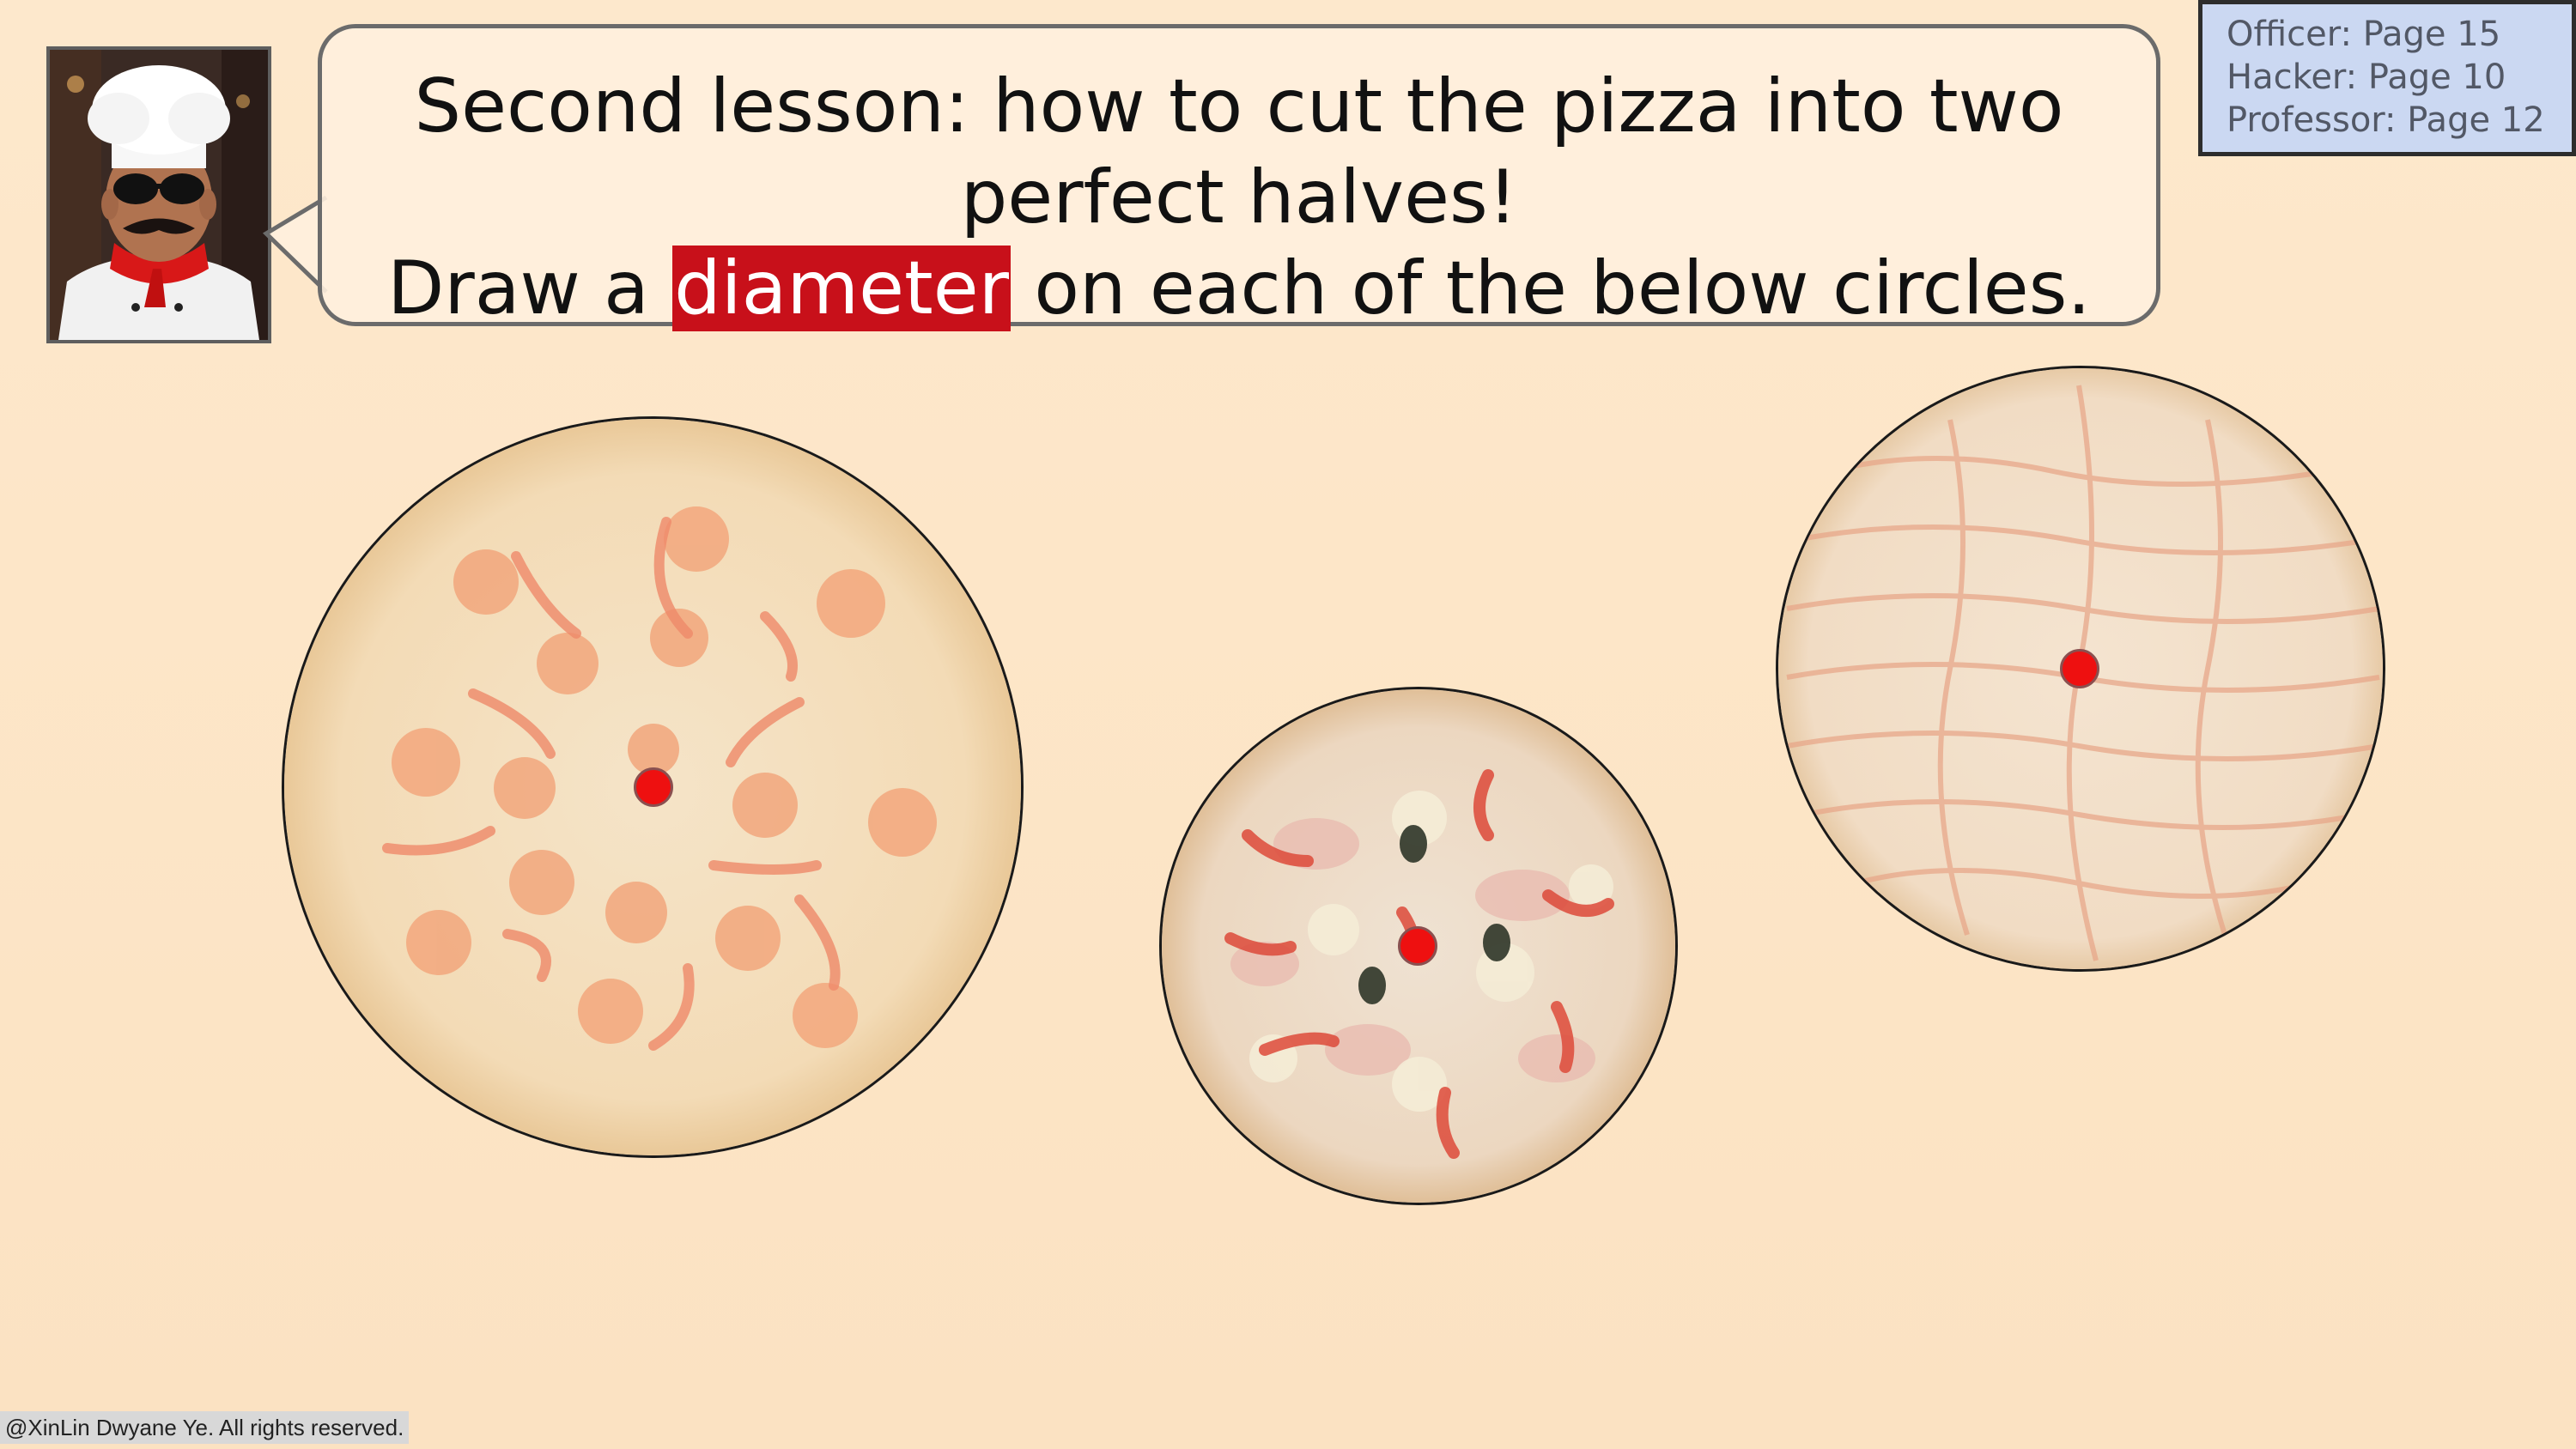 The width and height of the screenshot is (2576, 1449). Describe the element at coordinates (205, 1427) in the screenshot. I see `copyright-notice: @XinLin Dwyane Ye. All rights reserved.` at that location.